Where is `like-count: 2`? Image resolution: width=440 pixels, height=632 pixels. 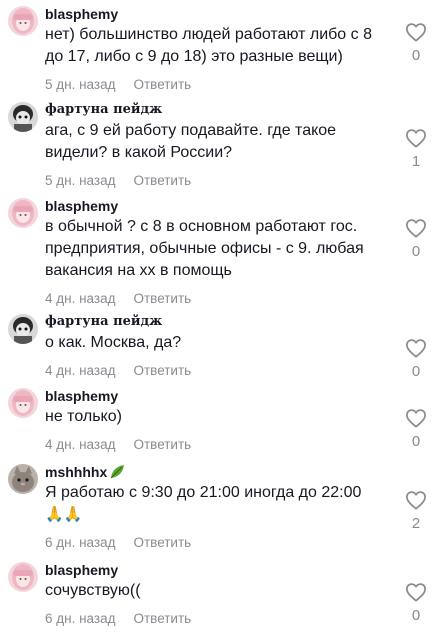
like-count: 2 is located at coordinates (416, 523).